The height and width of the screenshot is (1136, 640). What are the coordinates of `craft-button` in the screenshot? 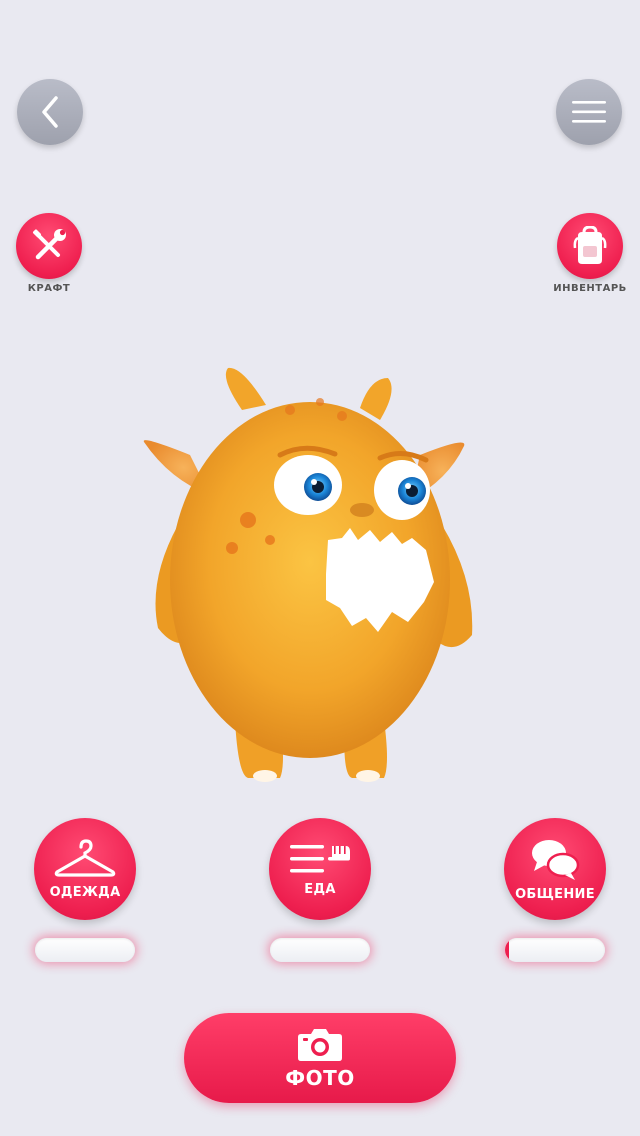 It's located at (49, 246).